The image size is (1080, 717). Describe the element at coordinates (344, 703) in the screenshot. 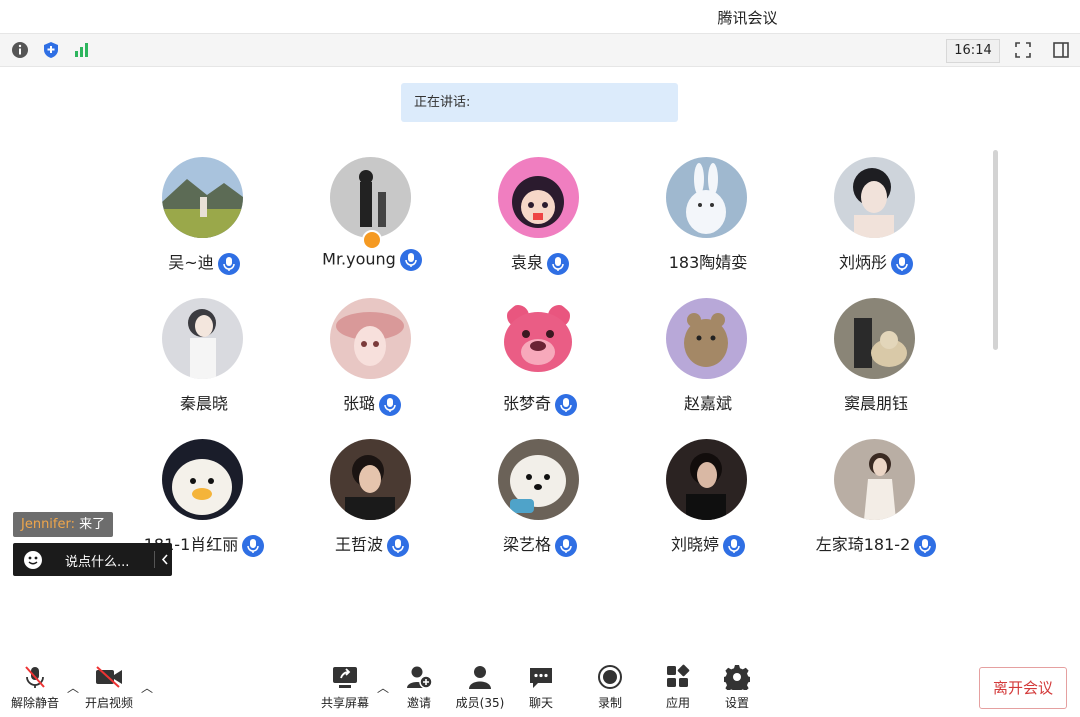

I see `share-screen-label: 共享屏幕` at that location.